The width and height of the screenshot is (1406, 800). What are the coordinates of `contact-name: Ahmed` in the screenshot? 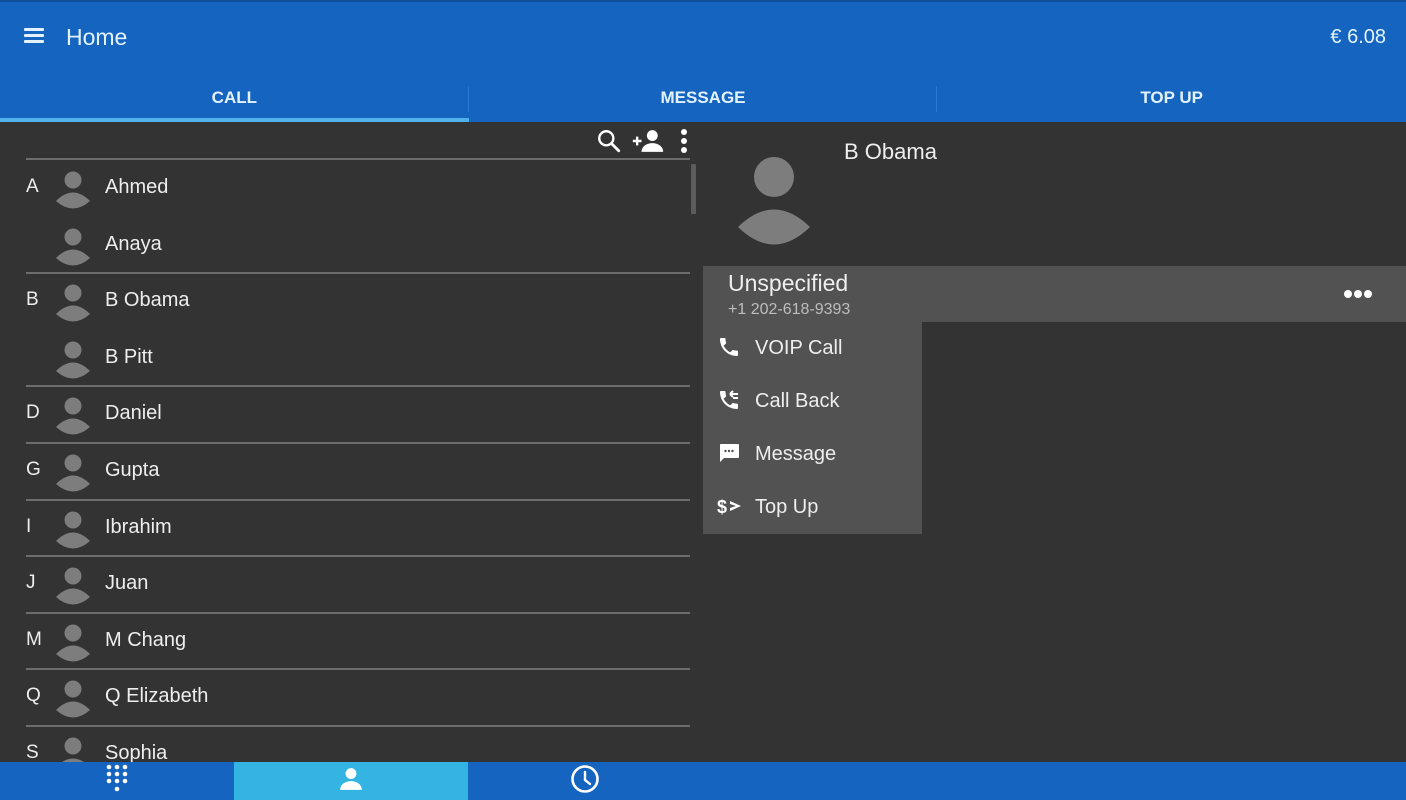 It's located at (137, 187).